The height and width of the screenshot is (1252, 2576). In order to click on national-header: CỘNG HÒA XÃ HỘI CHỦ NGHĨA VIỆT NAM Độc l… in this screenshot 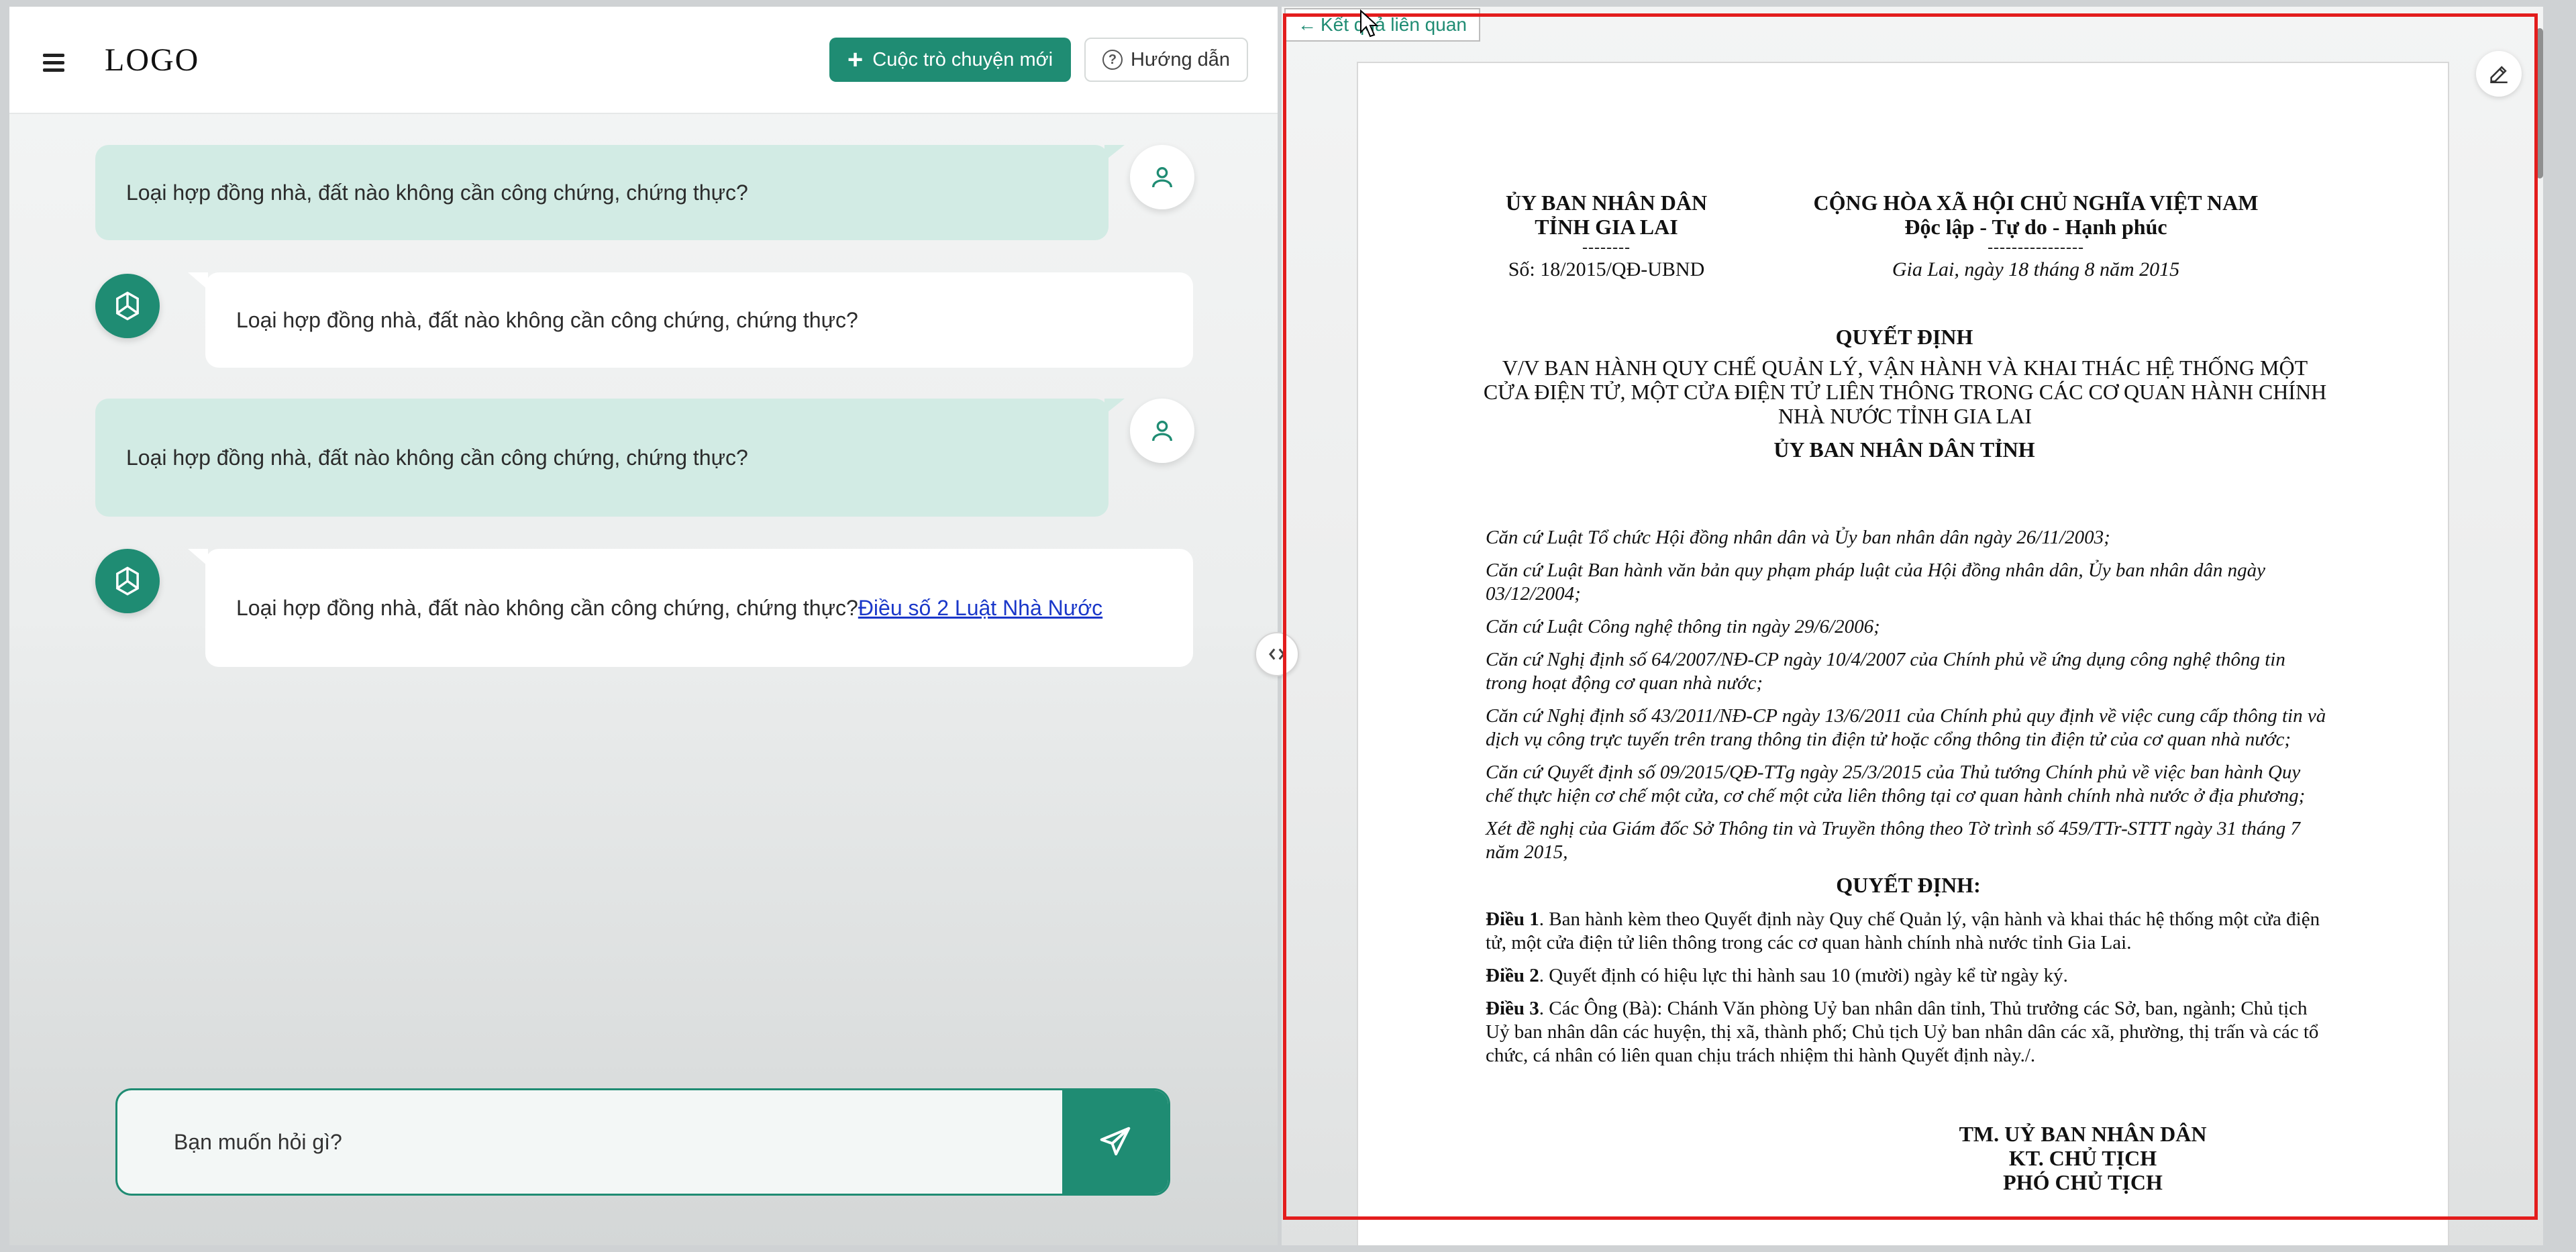, I will do `click(2036, 237)`.